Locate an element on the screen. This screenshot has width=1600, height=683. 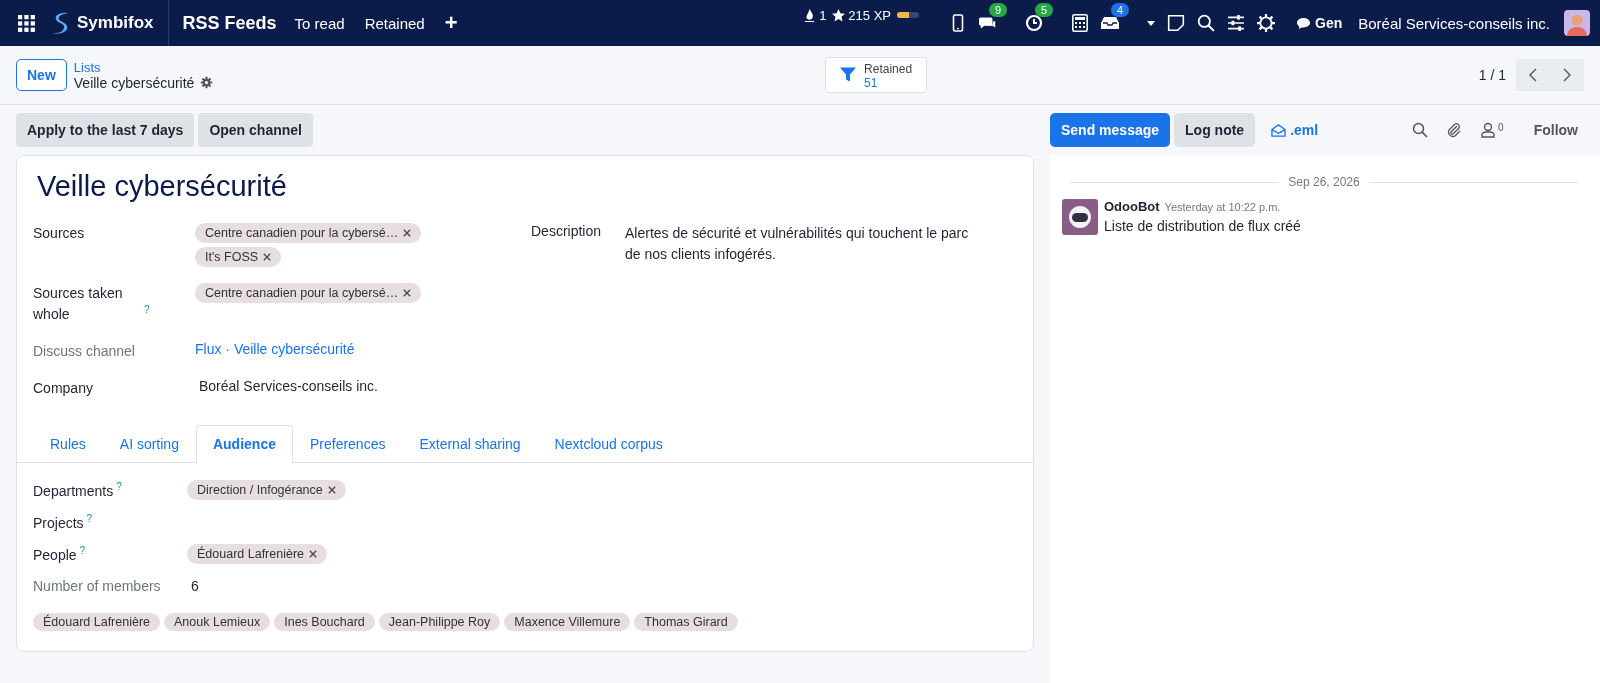
member-tag: Ines Bouchard is located at coordinates (324, 622).